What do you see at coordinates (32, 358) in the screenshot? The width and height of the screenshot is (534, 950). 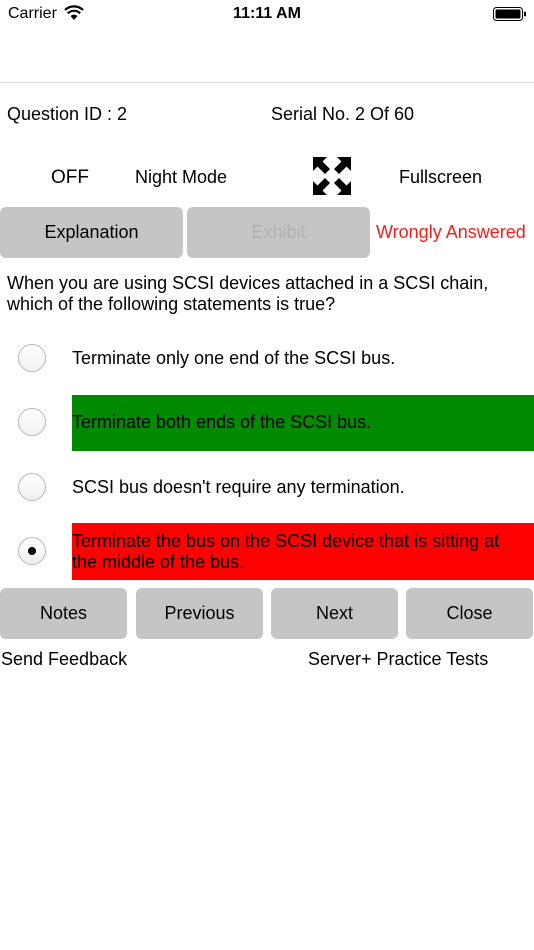 I see `option-1-radio` at bounding box center [32, 358].